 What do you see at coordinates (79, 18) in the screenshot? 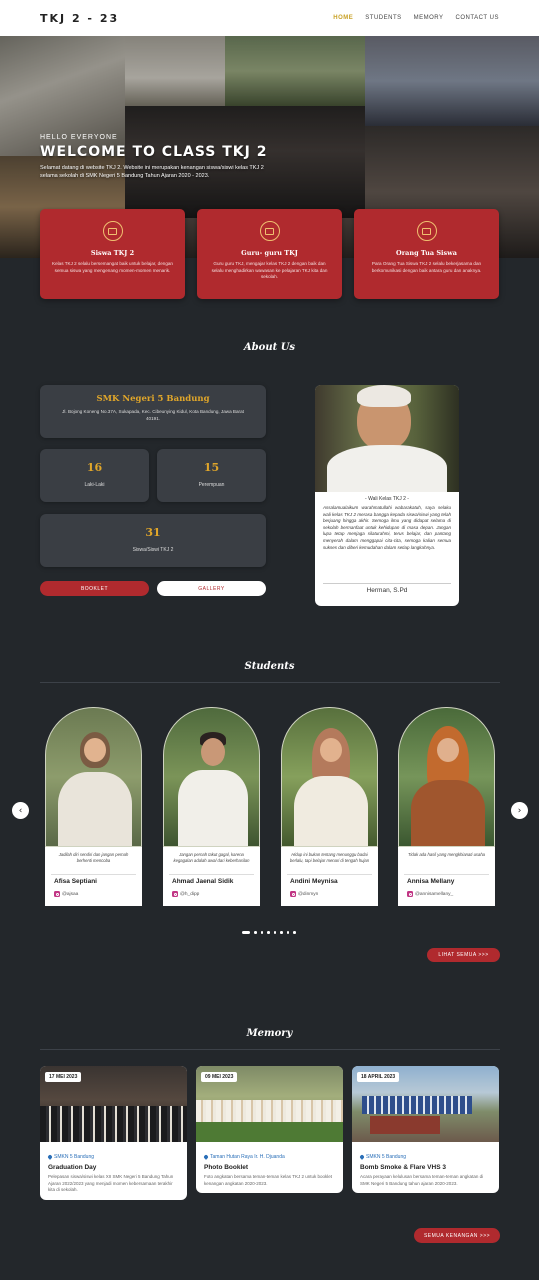
I see `brand-logo: TKJ 2 - 23` at bounding box center [79, 18].